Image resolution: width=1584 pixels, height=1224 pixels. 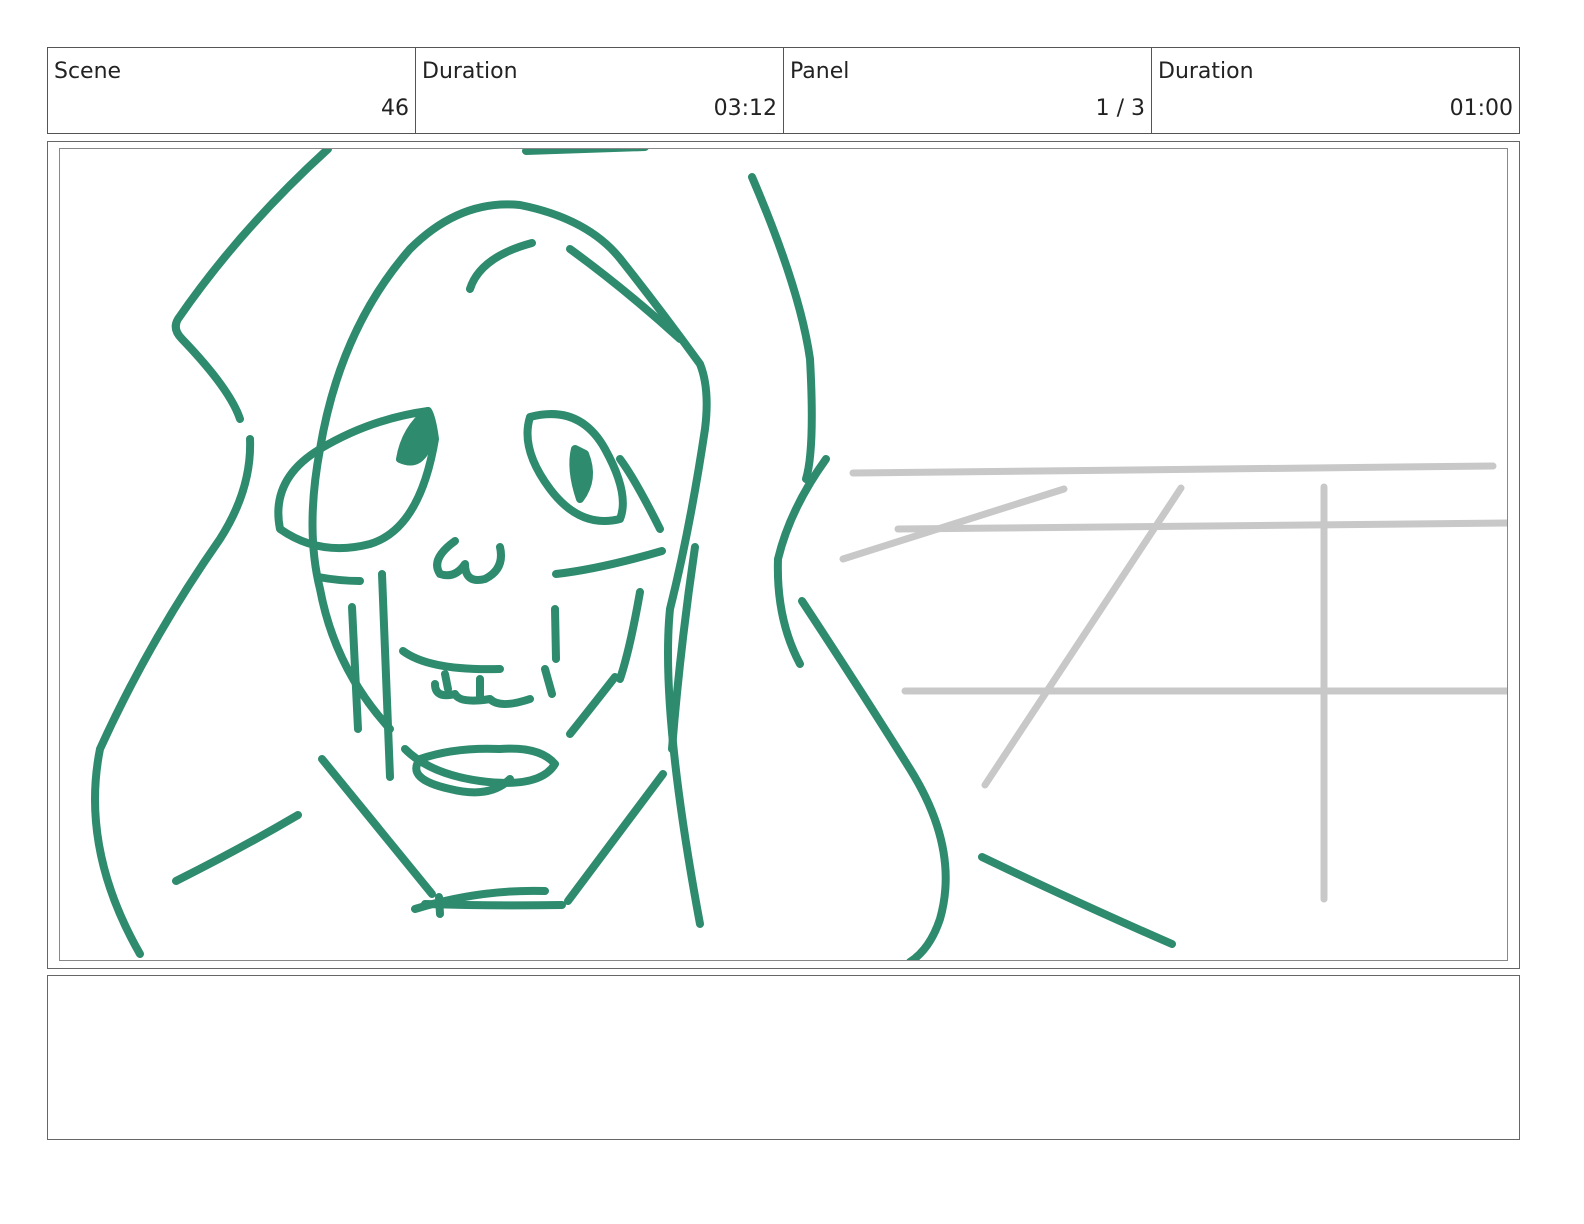 I want to click on neck-right, so click(x=615, y=837).